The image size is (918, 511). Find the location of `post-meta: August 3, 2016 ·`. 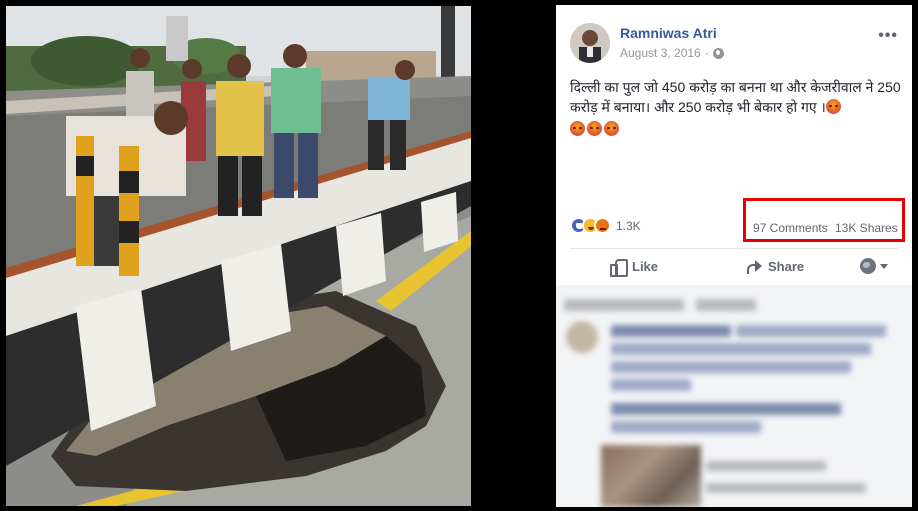

post-meta: August 3, 2016 · is located at coordinates (672, 53).